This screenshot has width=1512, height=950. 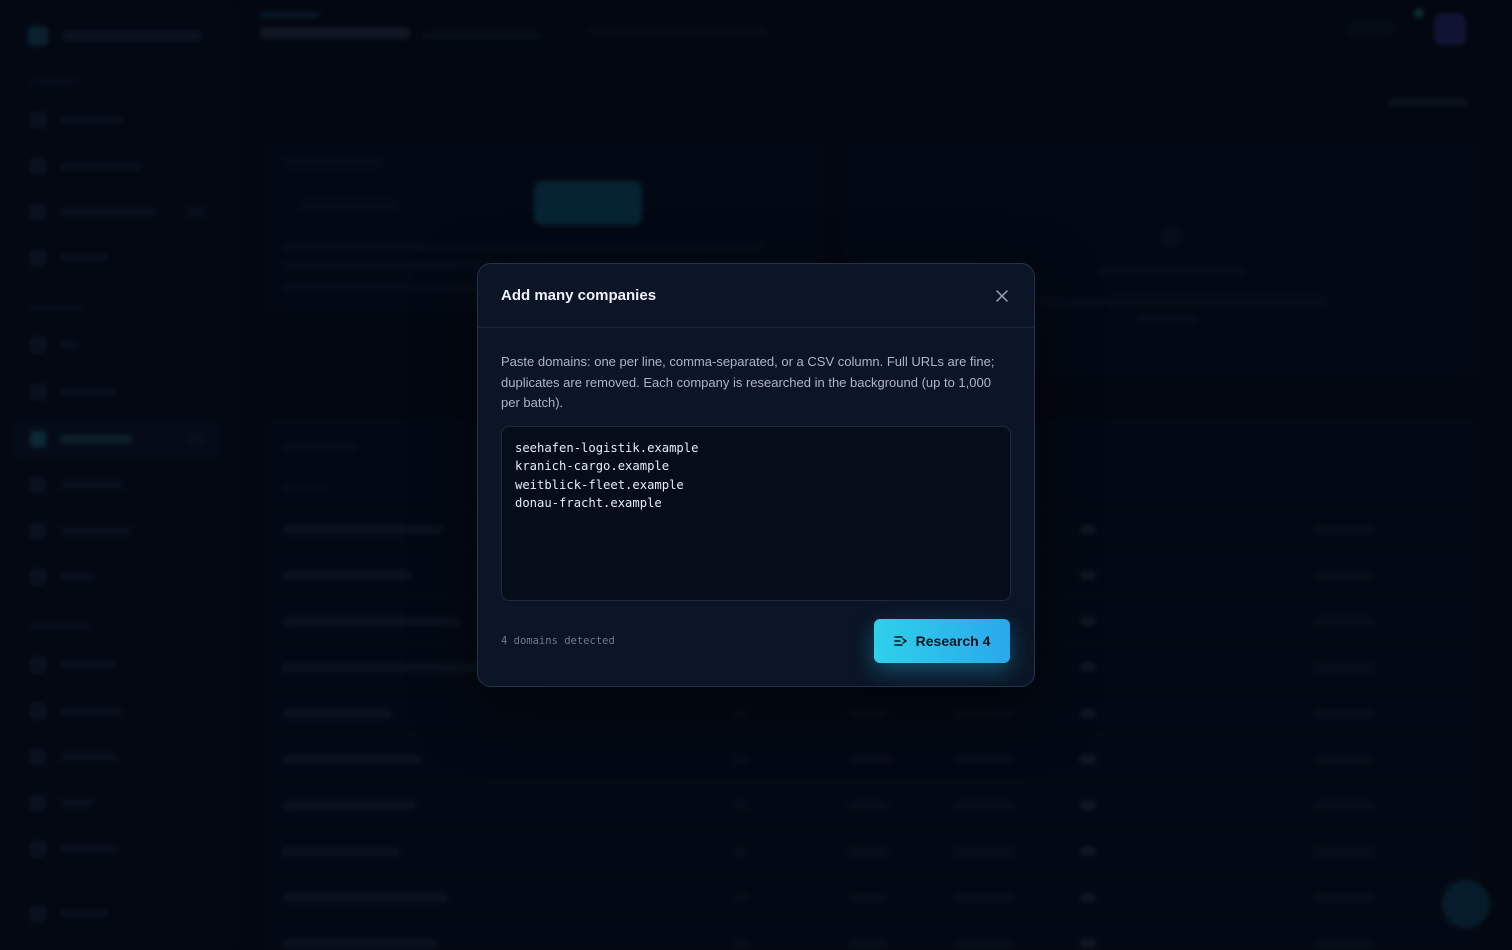 I want to click on list-arrow-icon, so click(x=900, y=641).